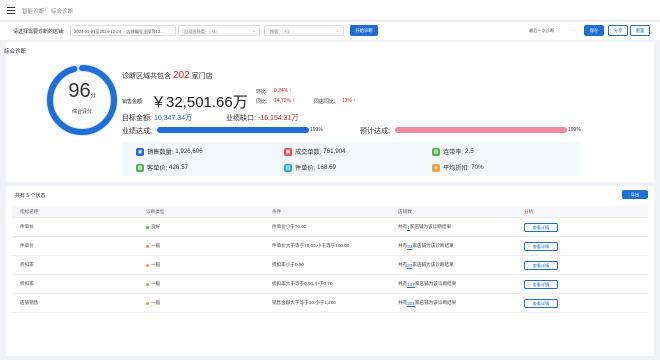  What do you see at coordinates (330, 227) in the screenshot?
I see `table-row: 件单价 良好 件单价小于70.00 共有 1 家店铺为该诊断结果 查看详情` at bounding box center [330, 227].